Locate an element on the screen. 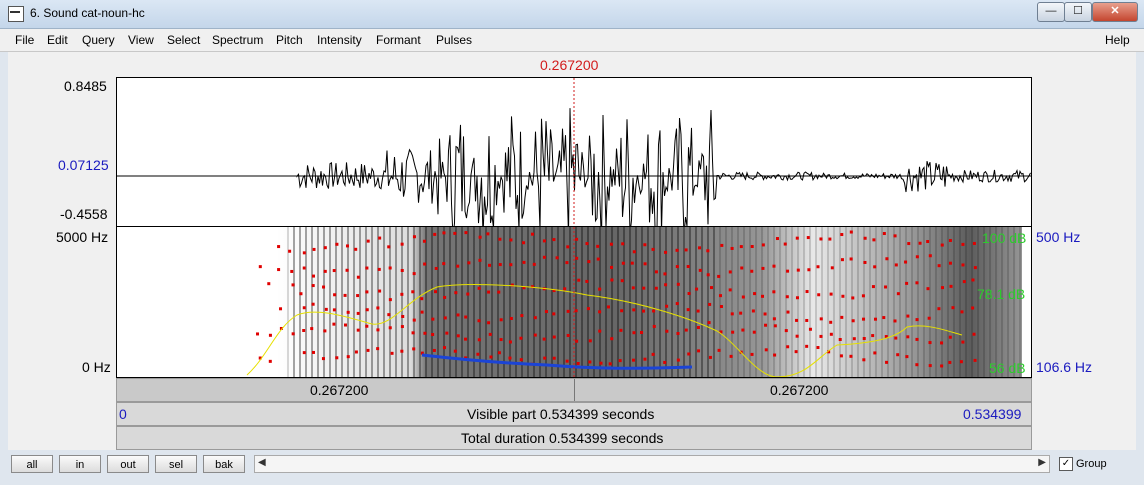  menu-file: File is located at coordinates (24, 40).